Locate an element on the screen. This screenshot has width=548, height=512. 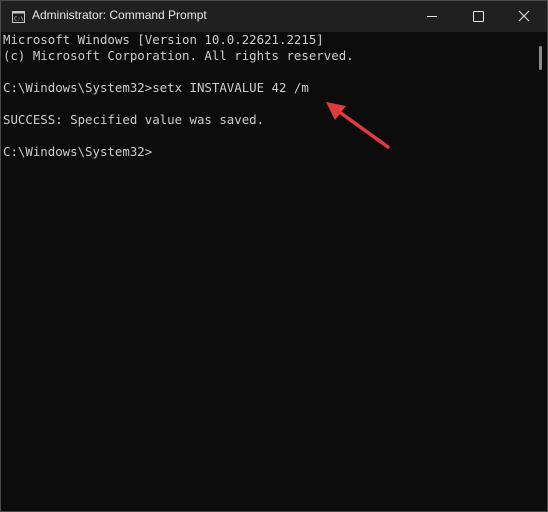
close-icon is located at coordinates (524, 16).